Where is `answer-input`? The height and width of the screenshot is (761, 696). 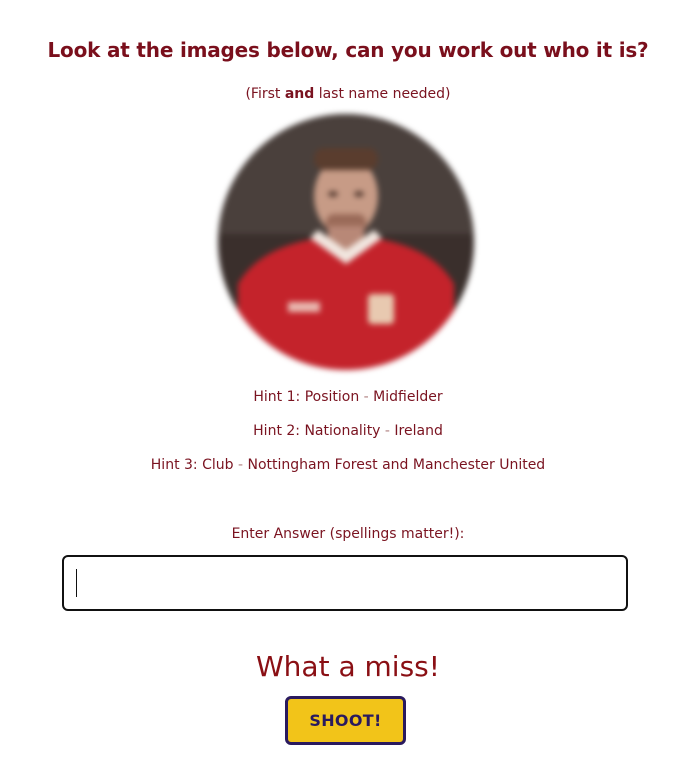
answer-input is located at coordinates (345, 583).